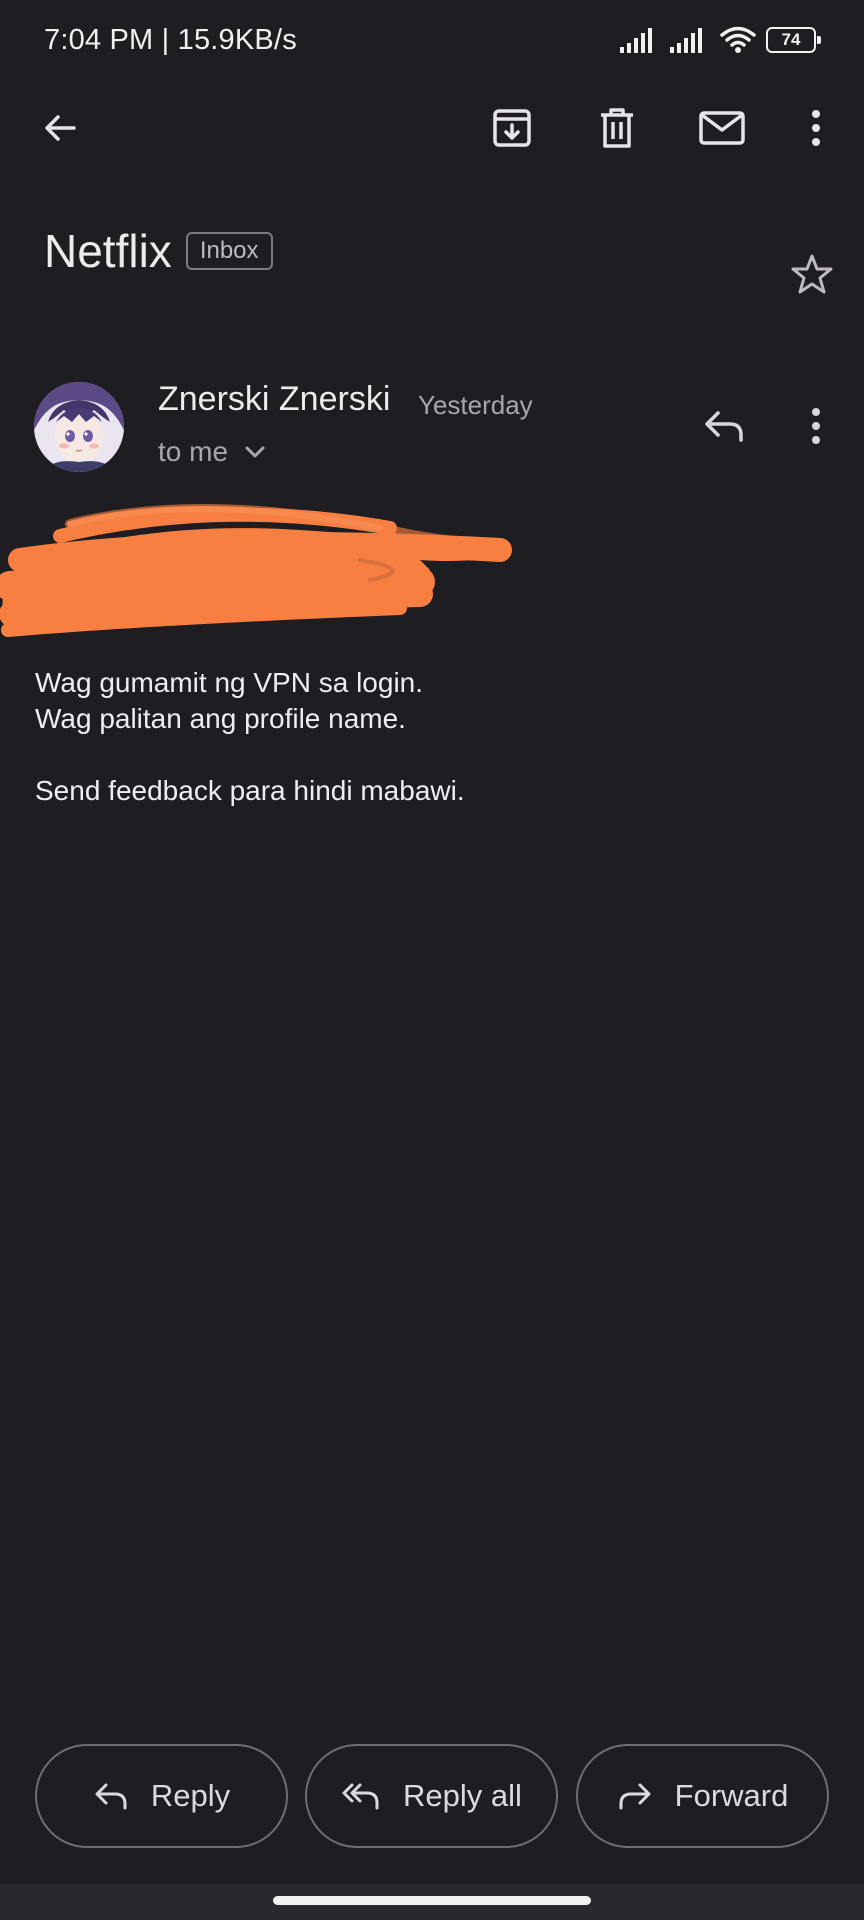  I want to click on reply-label: Reply, so click(190, 1795).